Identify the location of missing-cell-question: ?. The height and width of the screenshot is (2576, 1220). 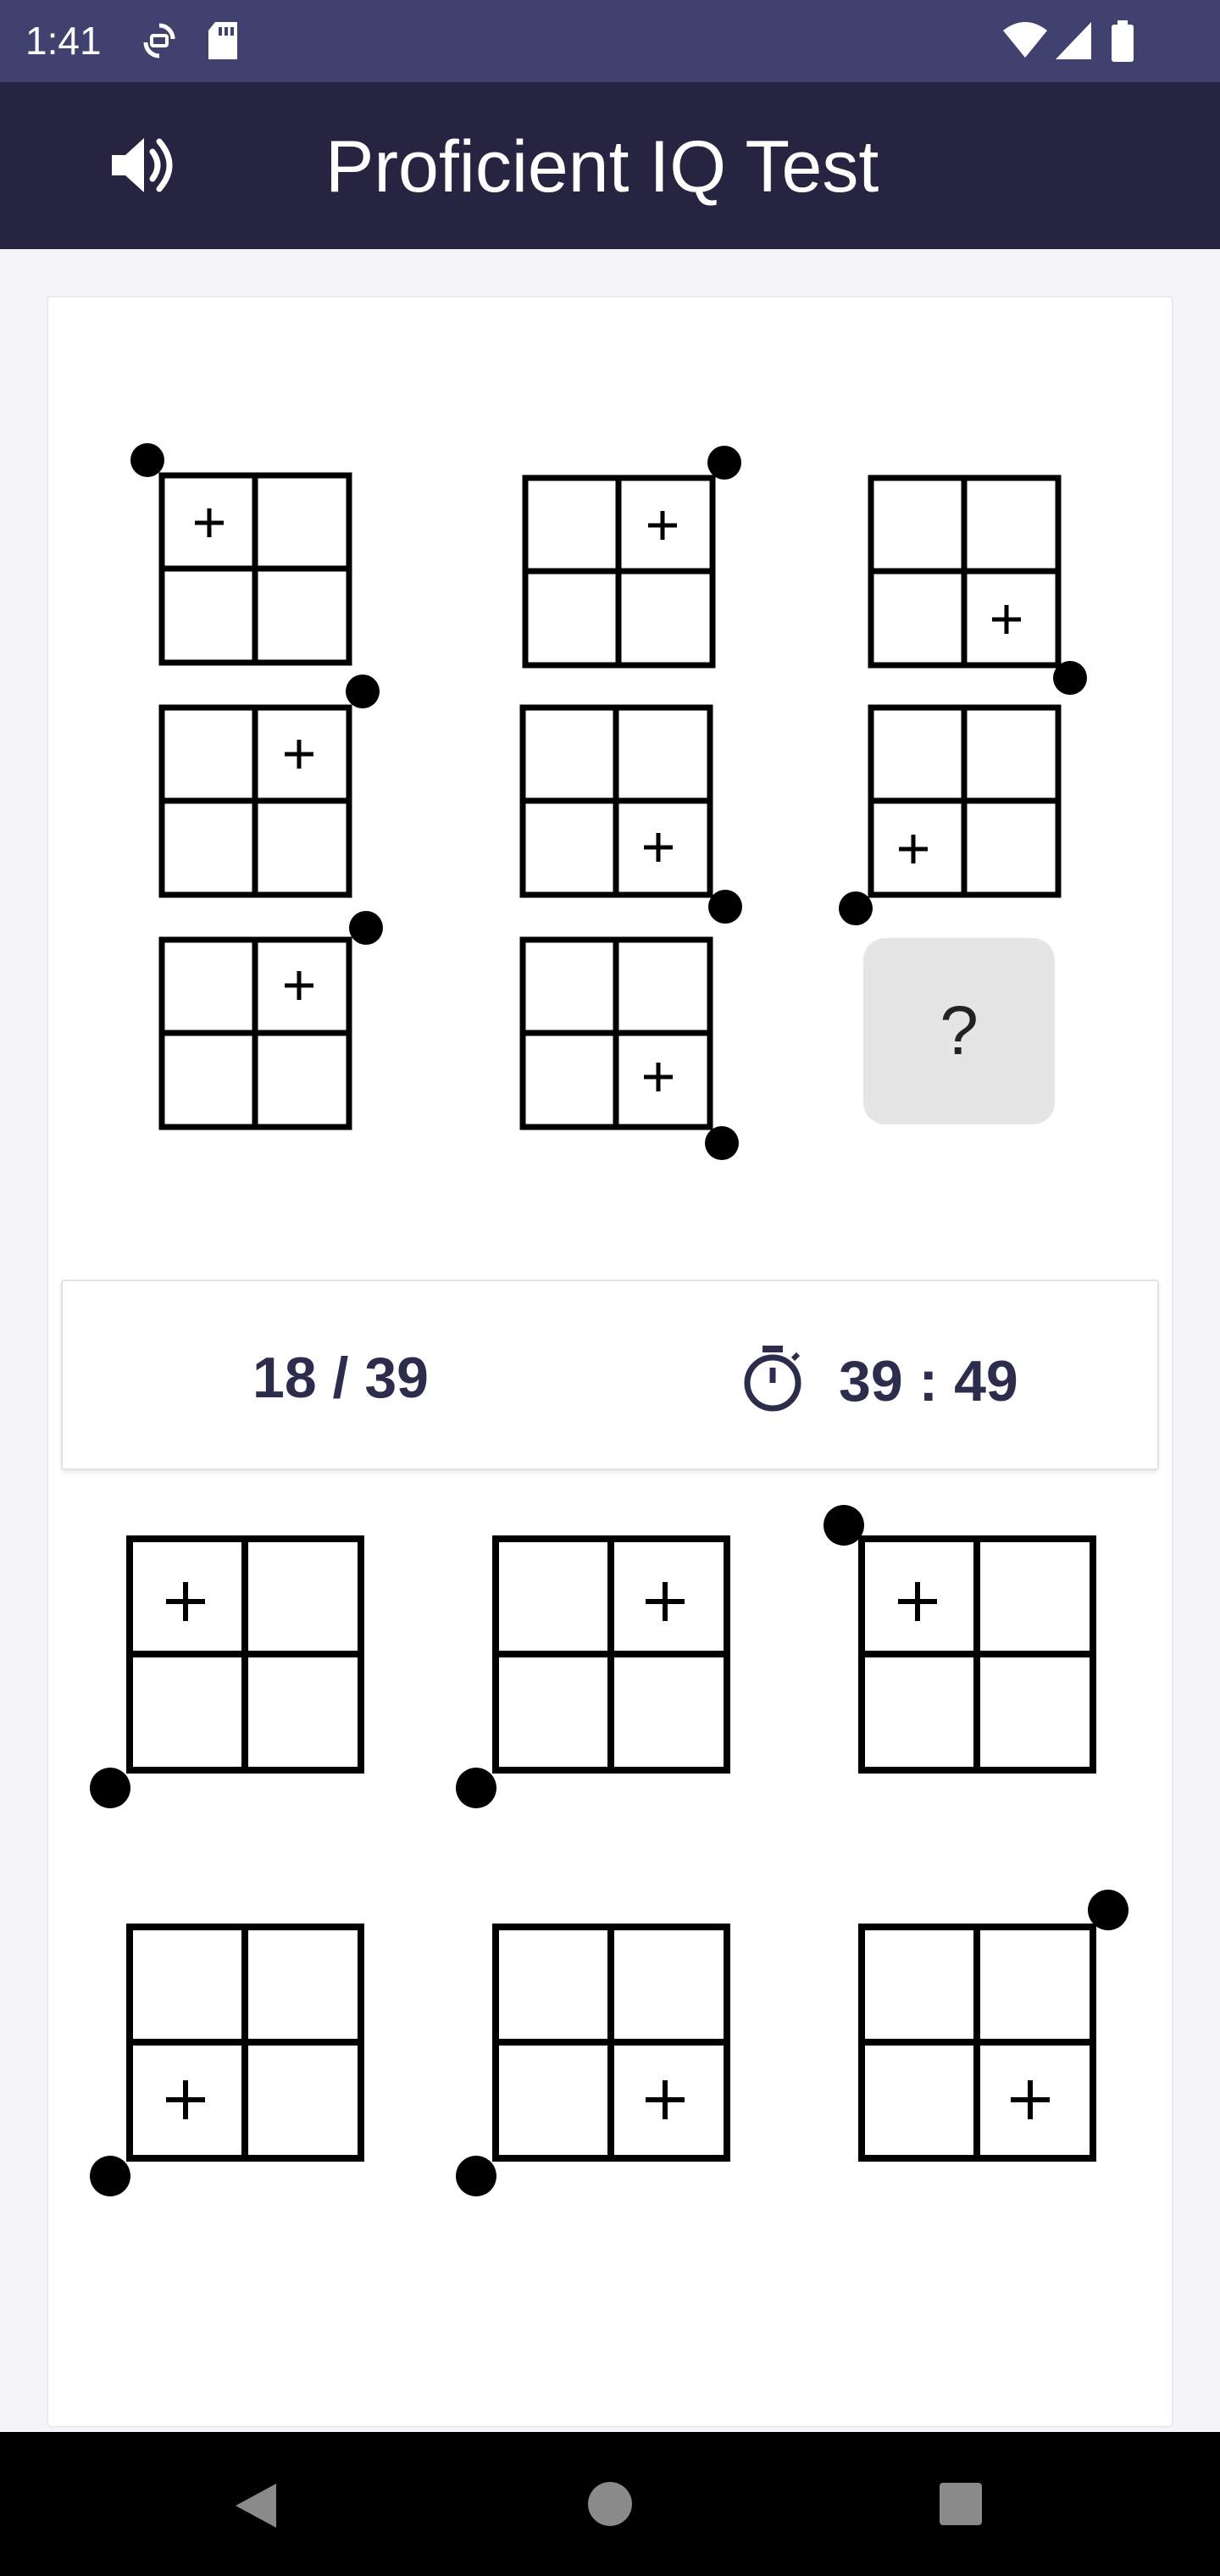
(959, 1031).